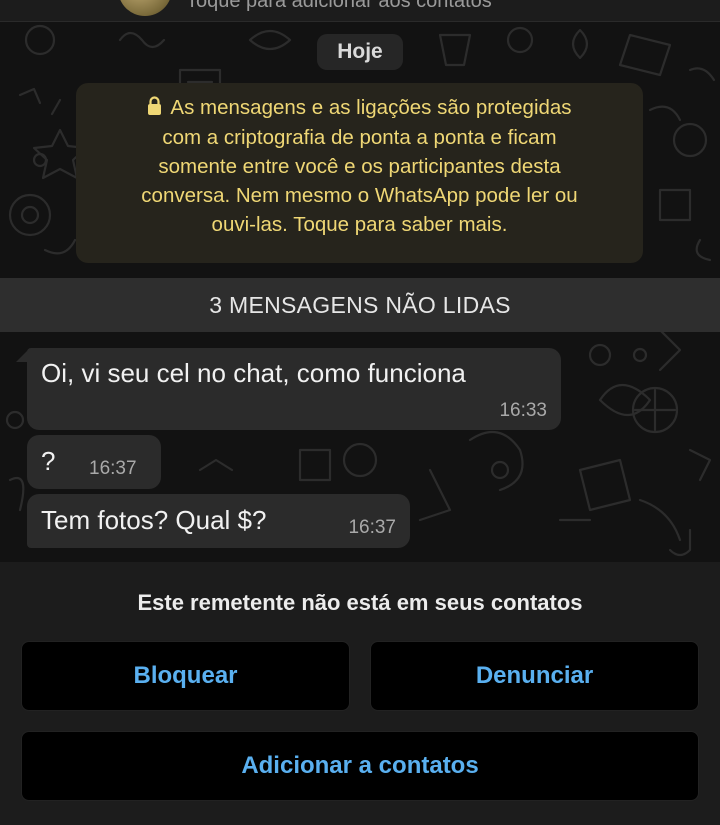  What do you see at coordinates (359, 224) in the screenshot?
I see `encryption-line-5: ouvi-las. Toque para saber mais.` at bounding box center [359, 224].